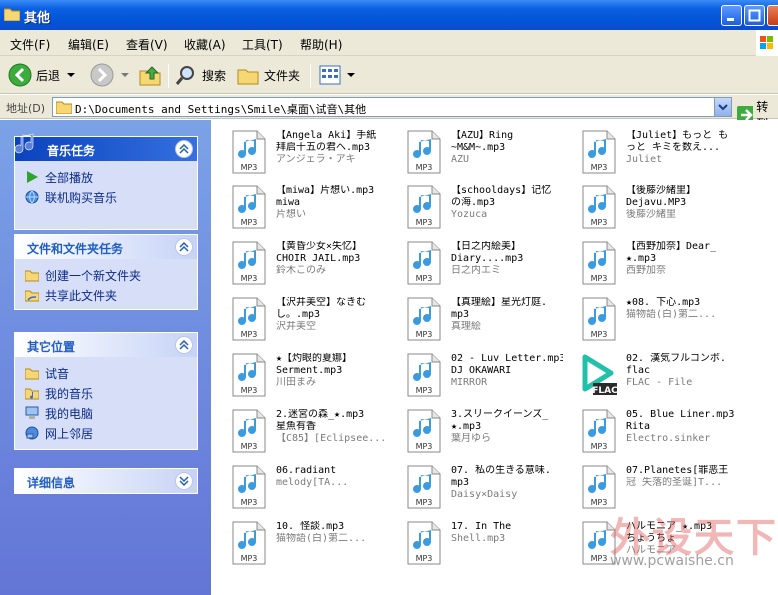  I want to click on file-line-2: DJ OKAWARI, so click(481, 370).